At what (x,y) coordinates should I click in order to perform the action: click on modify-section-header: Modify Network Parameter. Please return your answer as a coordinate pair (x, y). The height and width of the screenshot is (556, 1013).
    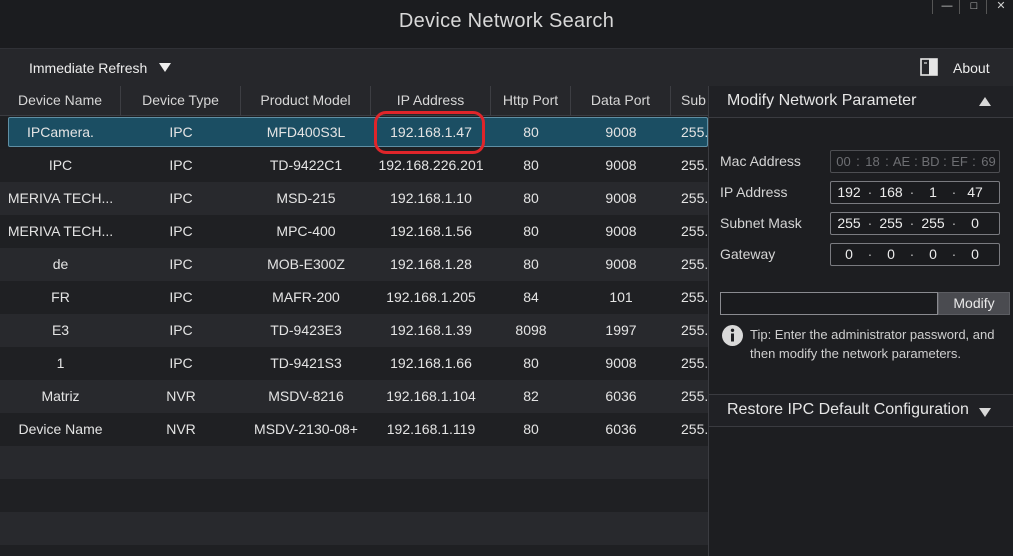
    Looking at the image, I should click on (861, 102).